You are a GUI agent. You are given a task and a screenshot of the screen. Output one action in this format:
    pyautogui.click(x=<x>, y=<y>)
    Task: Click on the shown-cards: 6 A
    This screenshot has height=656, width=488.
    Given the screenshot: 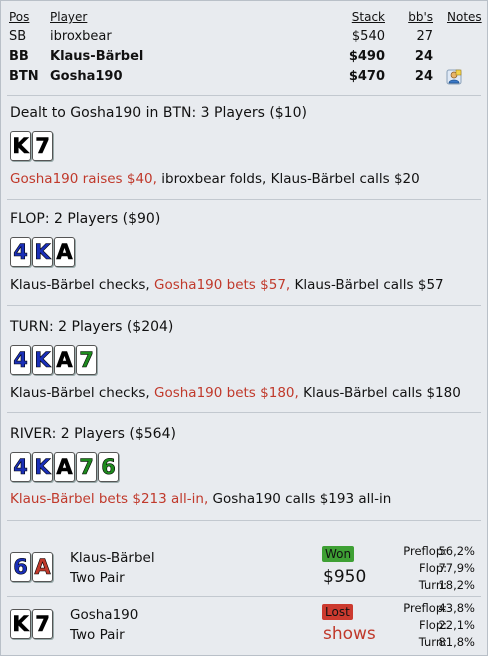 What is the action you would take?
    pyautogui.click(x=31, y=567)
    